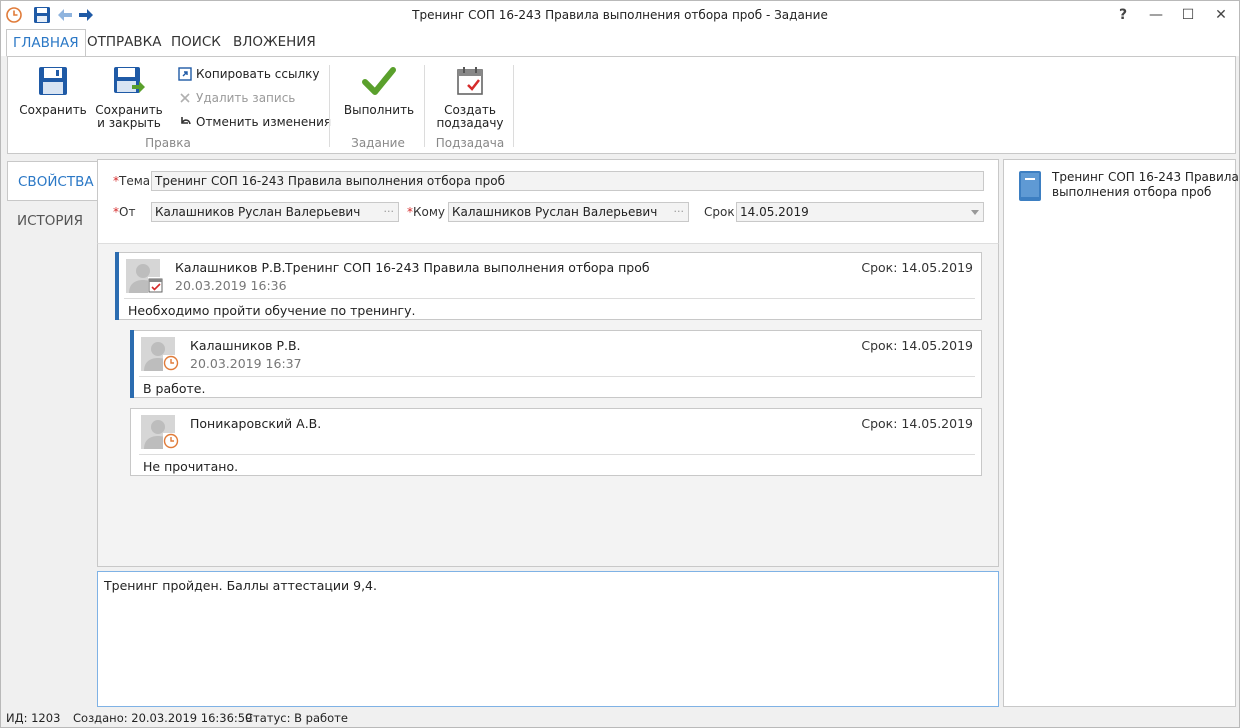  Describe the element at coordinates (185, 74) in the screenshot. I see `copy-link-icon` at that location.